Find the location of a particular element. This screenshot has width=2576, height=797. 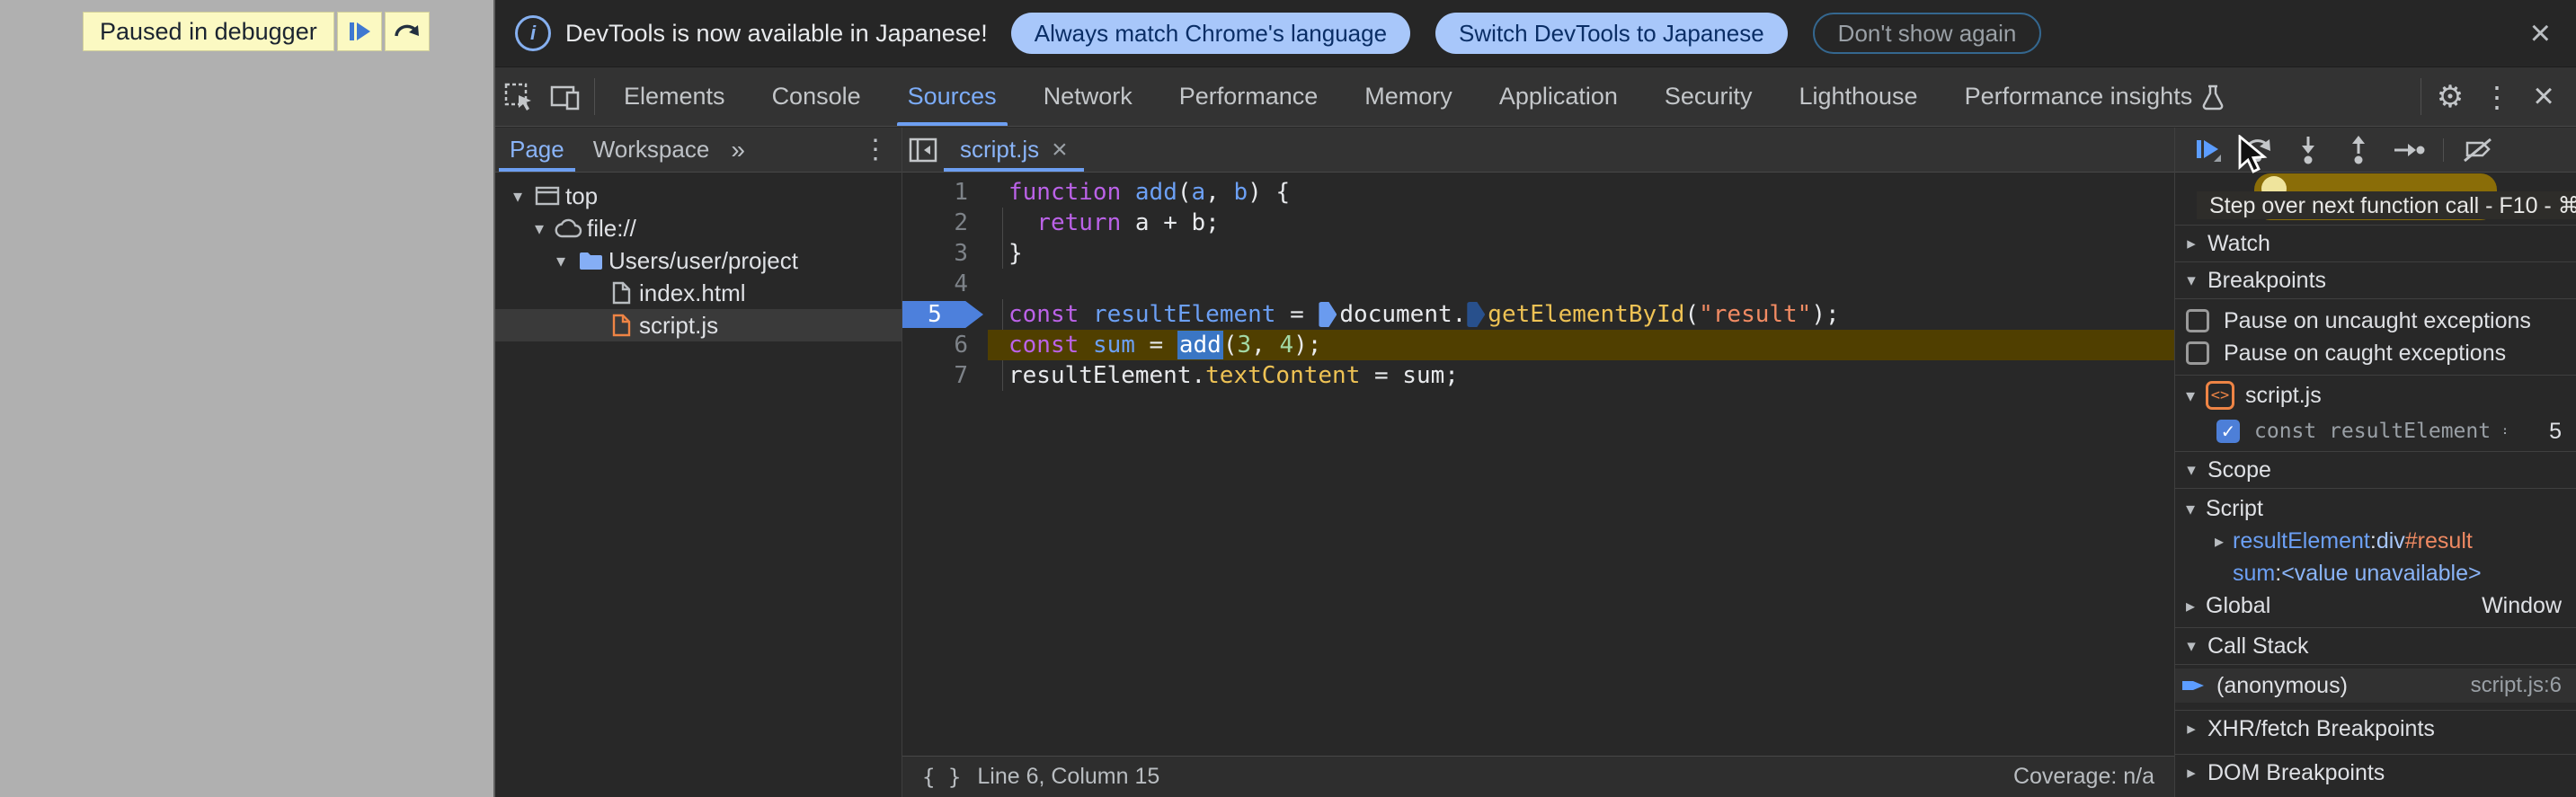

tree-item-top: ▾ top is located at coordinates (698, 196).